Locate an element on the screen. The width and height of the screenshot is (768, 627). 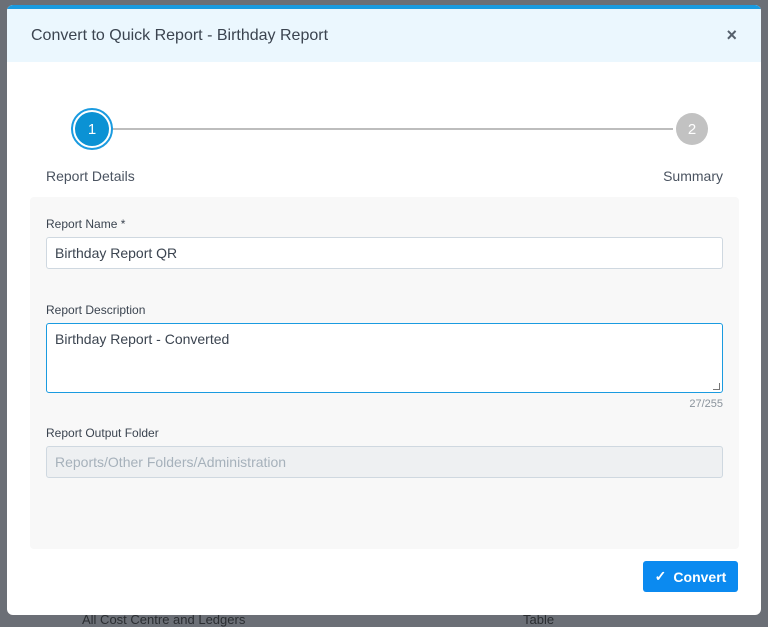
step-1-number: 1 is located at coordinates (92, 129).